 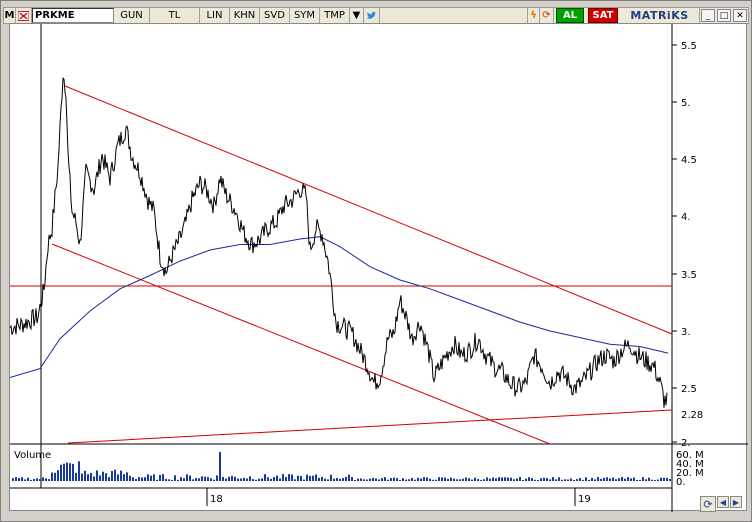 I want to click on twitter-bird-icon, so click(x=372, y=15).